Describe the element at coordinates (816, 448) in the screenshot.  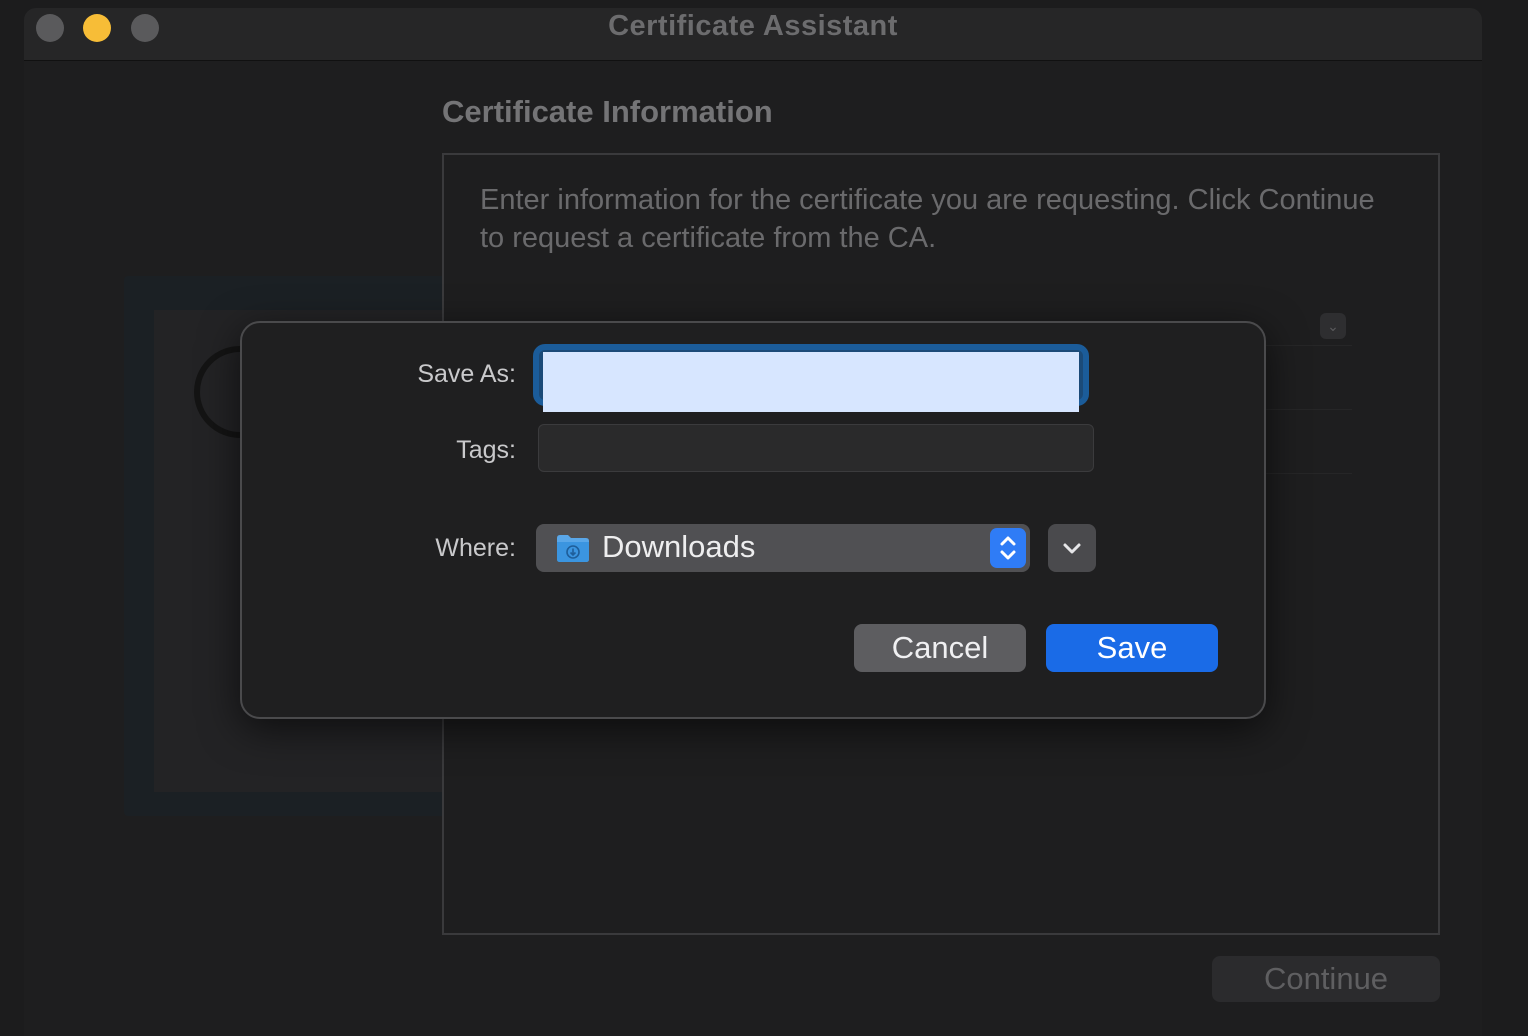
I see `tags-input` at that location.